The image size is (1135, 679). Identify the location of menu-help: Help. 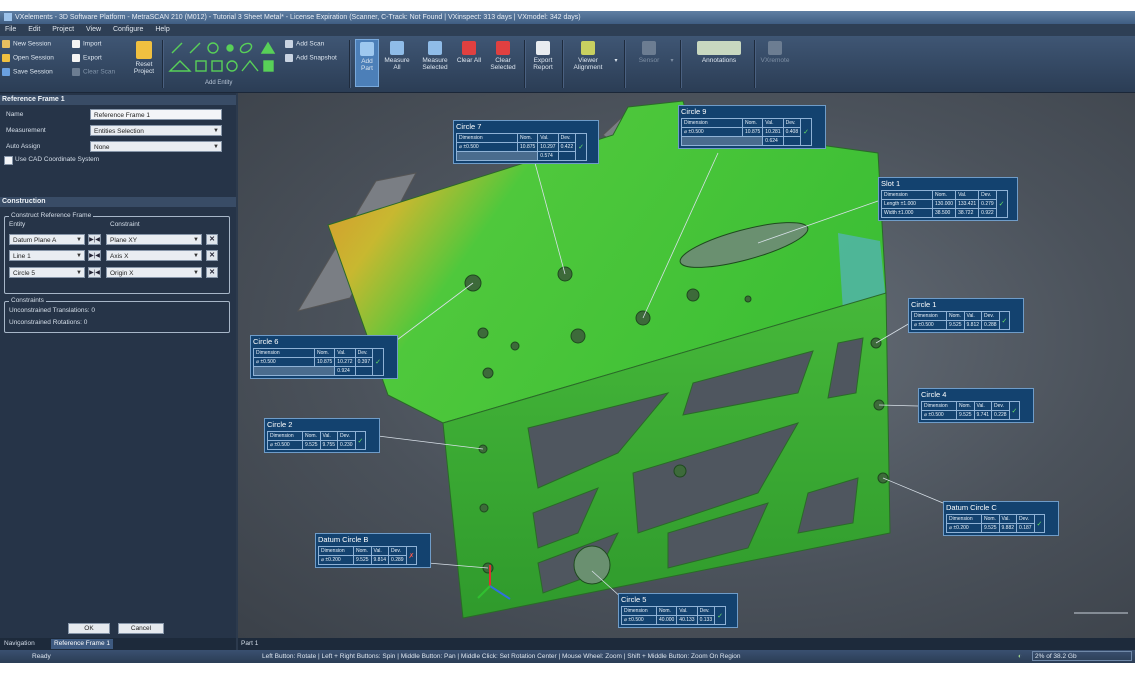
(162, 30).